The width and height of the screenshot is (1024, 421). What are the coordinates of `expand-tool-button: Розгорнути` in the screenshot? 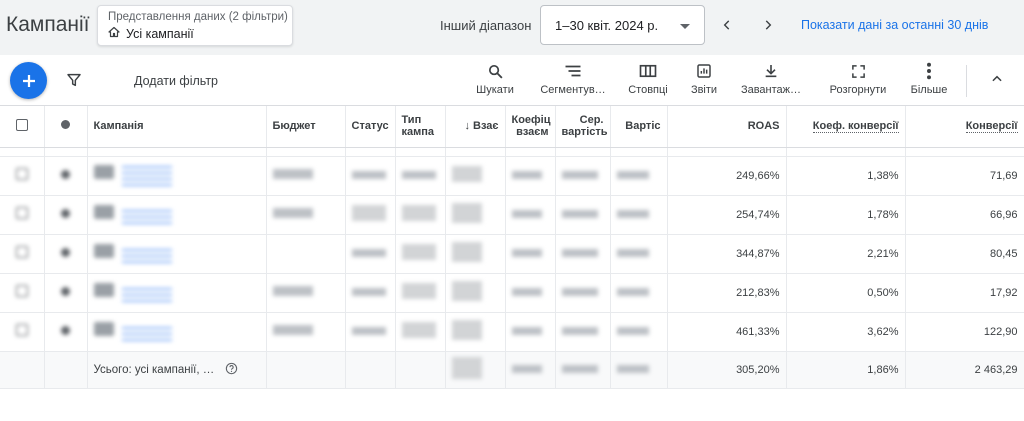 It's located at (858, 81).